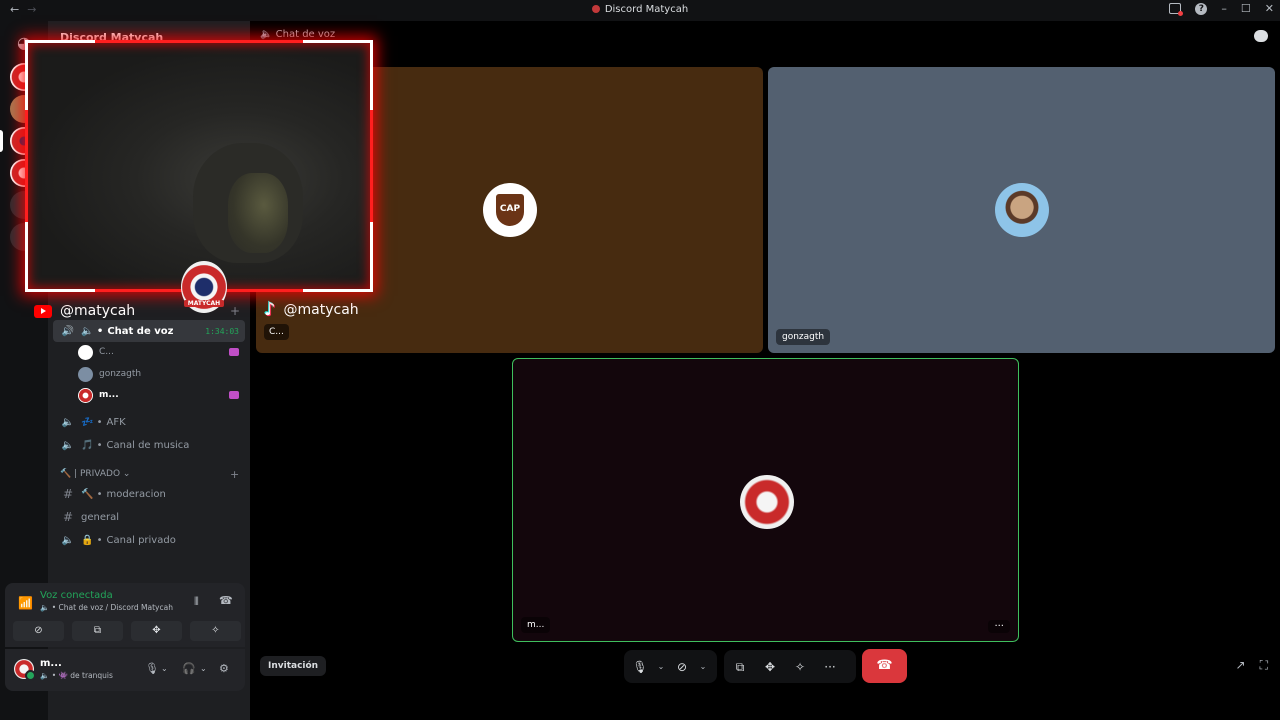  I want to click on webcam-overlay: MATYCAH, so click(199, 176).